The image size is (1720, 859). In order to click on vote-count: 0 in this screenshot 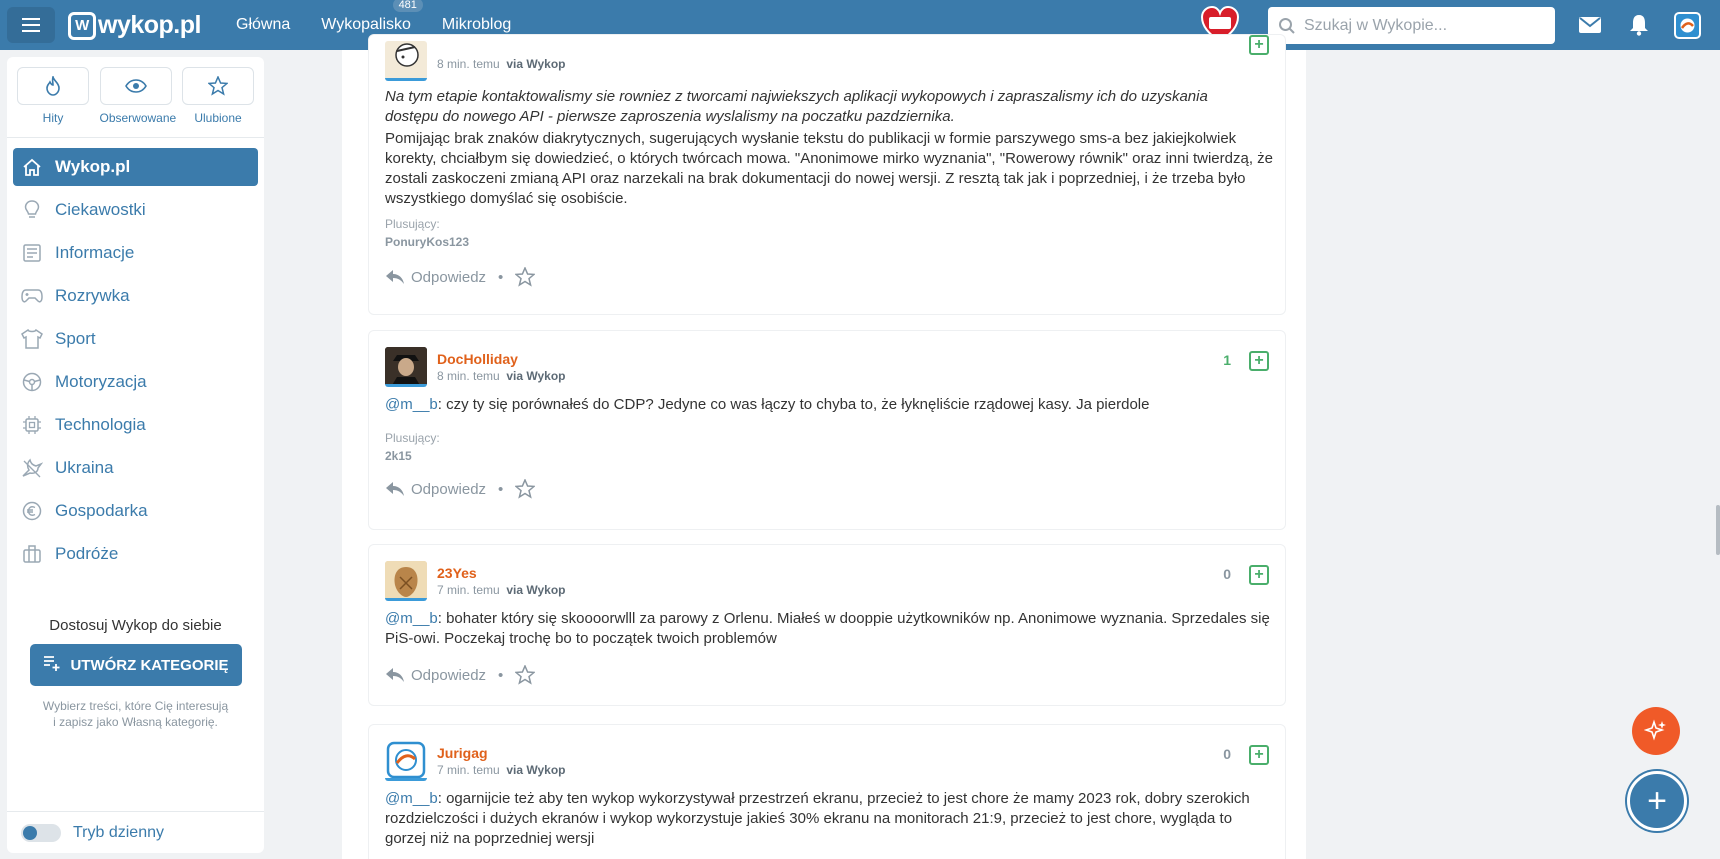, I will do `click(1227, 574)`.